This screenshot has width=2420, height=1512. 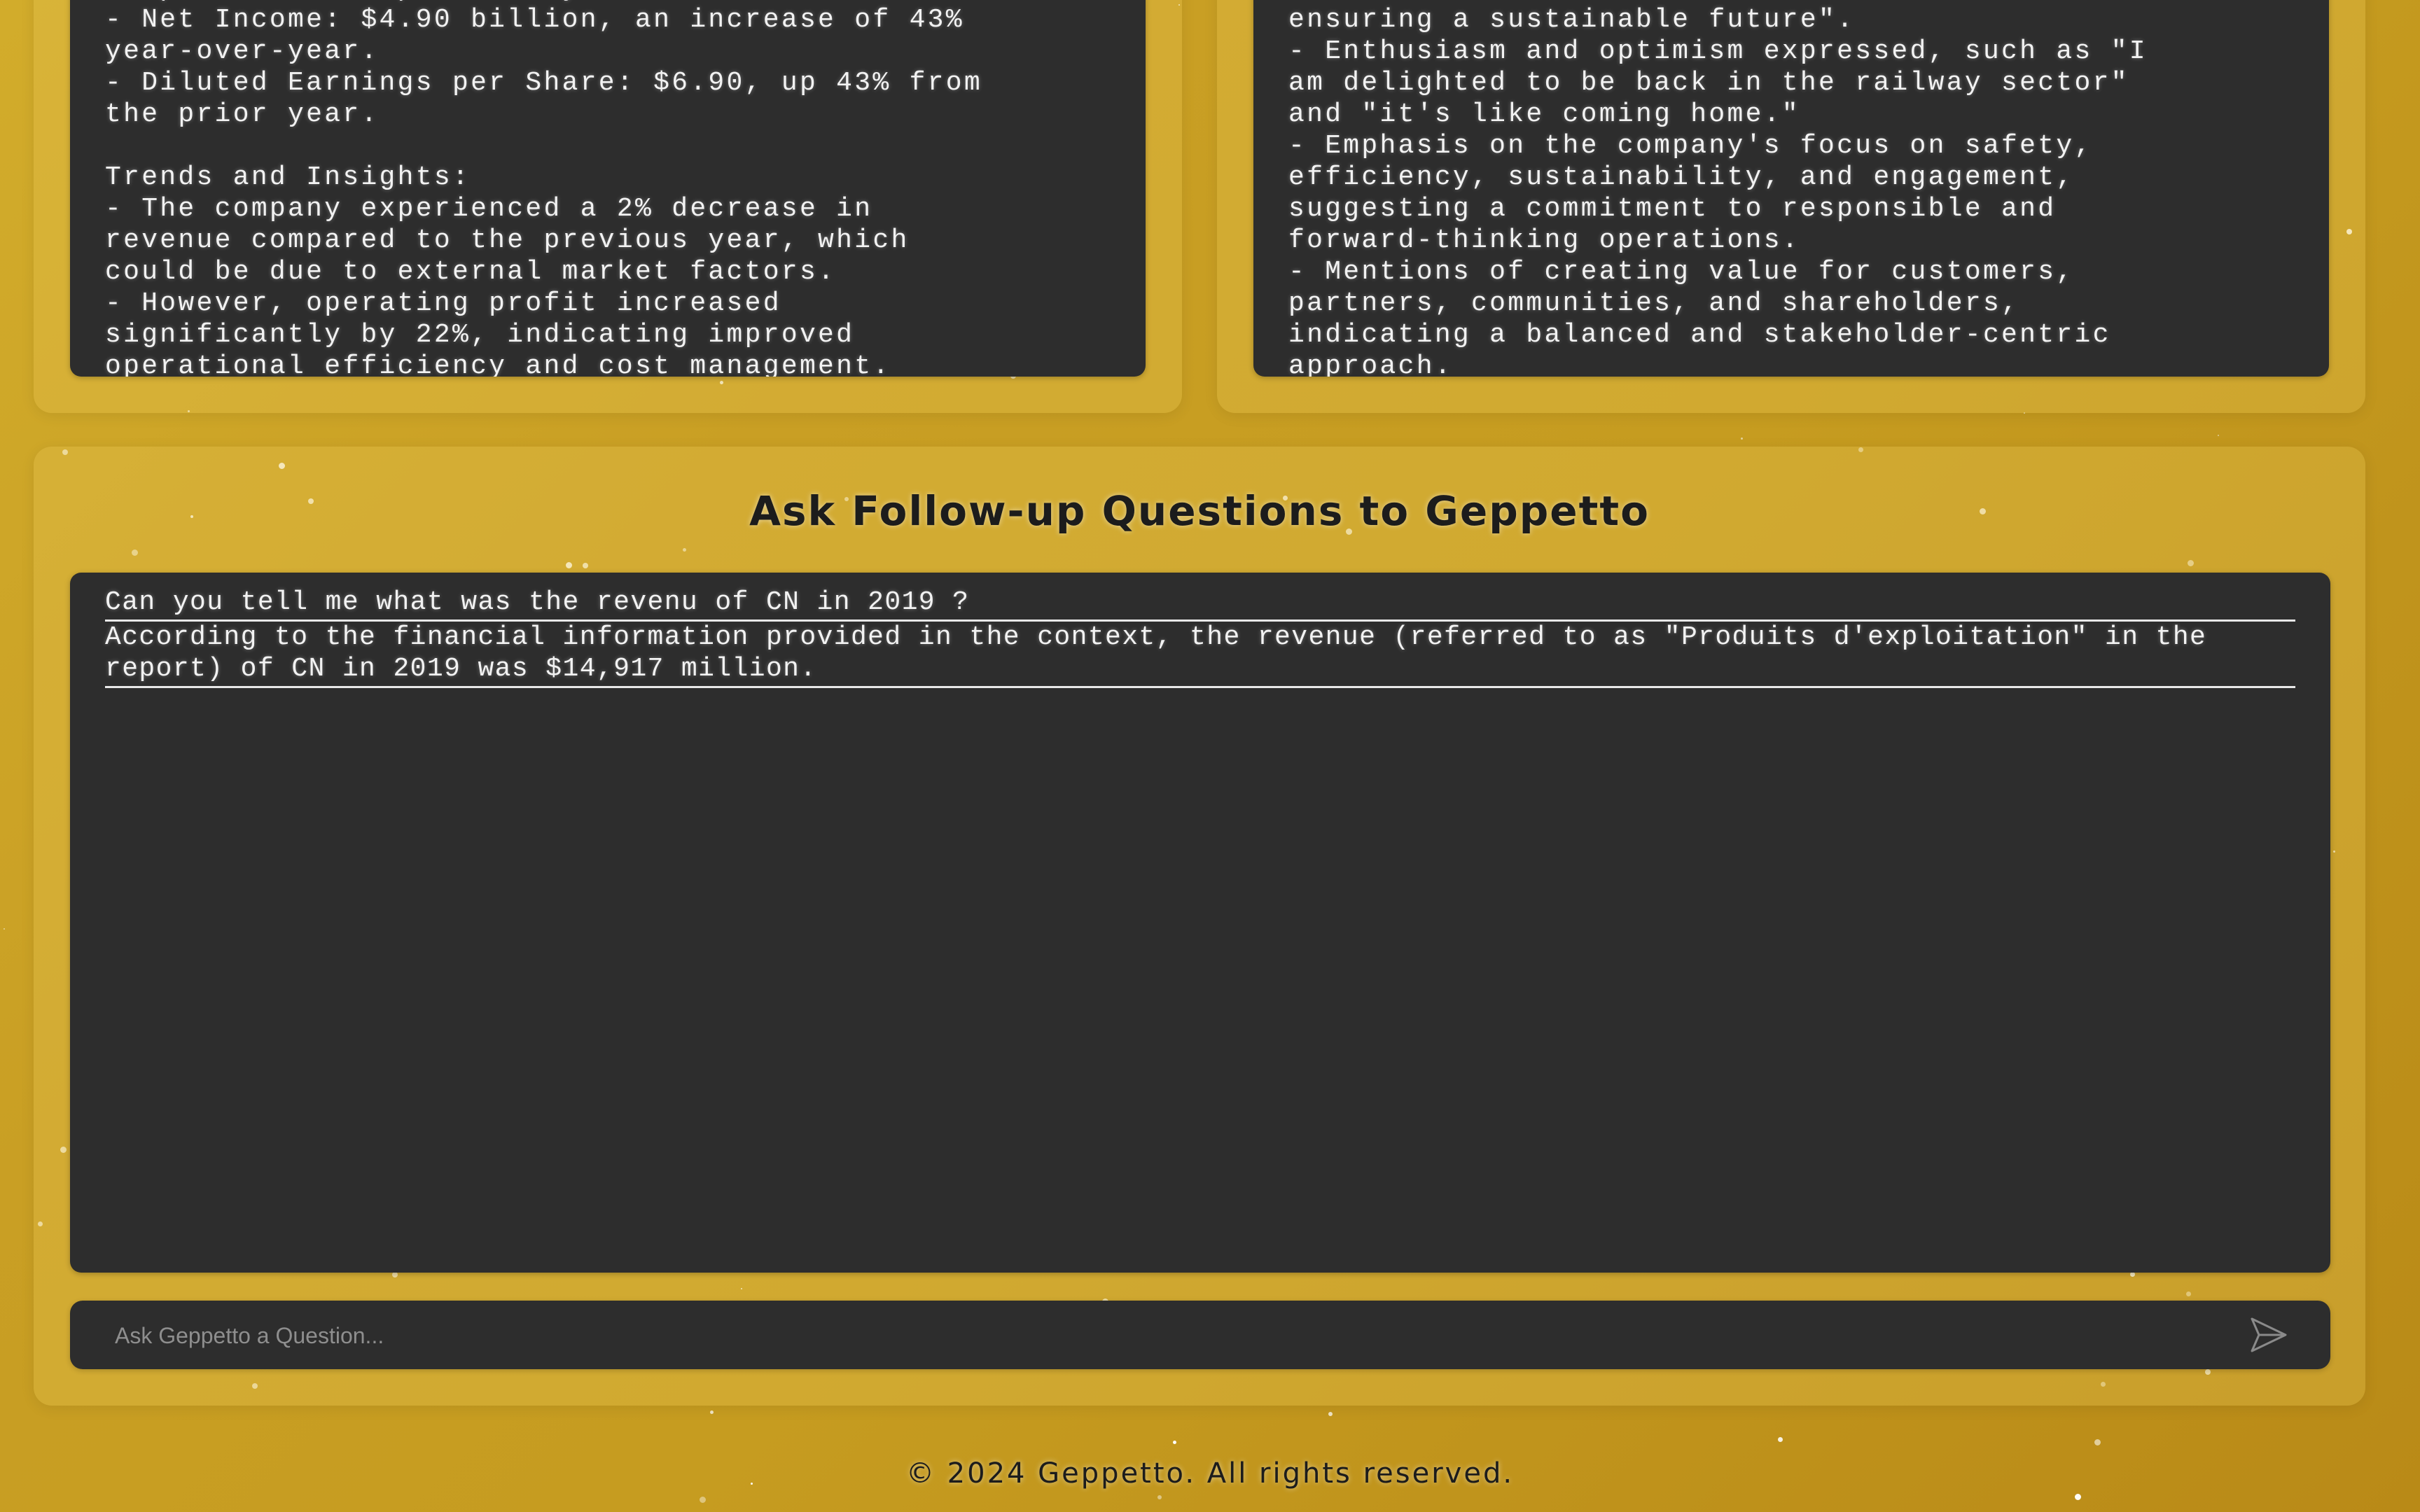 I want to click on question-input, so click(x=1147, y=1336).